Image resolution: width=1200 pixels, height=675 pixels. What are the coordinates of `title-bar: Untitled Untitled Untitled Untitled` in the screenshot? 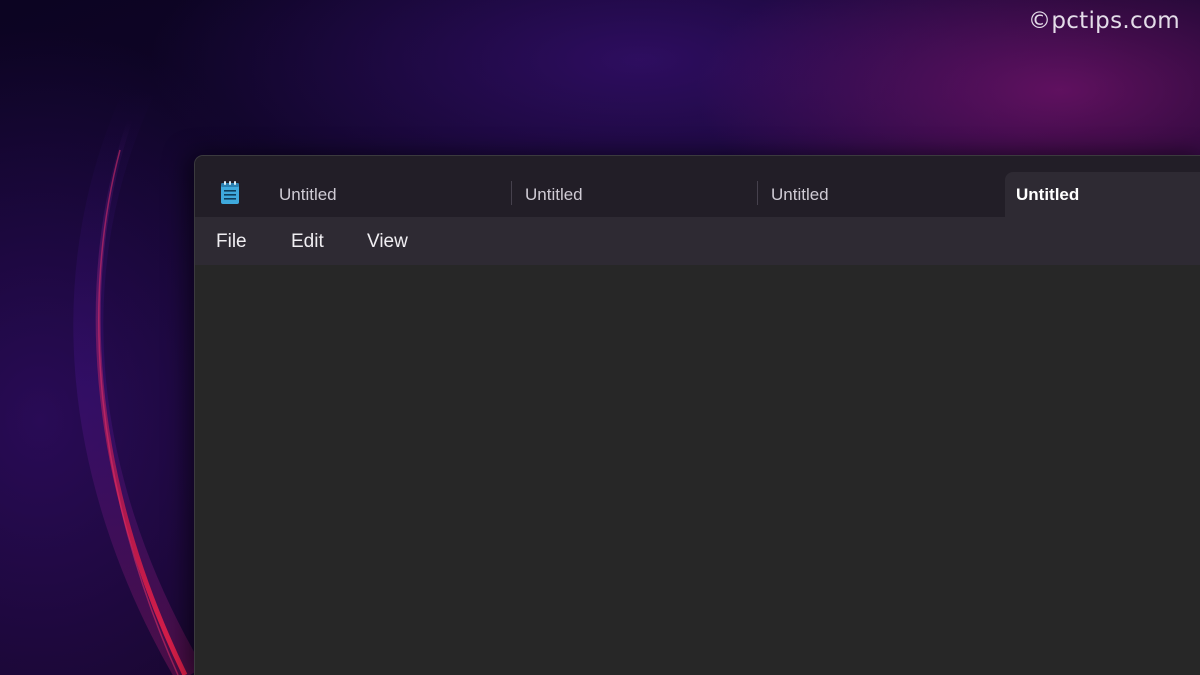 It's located at (697, 187).